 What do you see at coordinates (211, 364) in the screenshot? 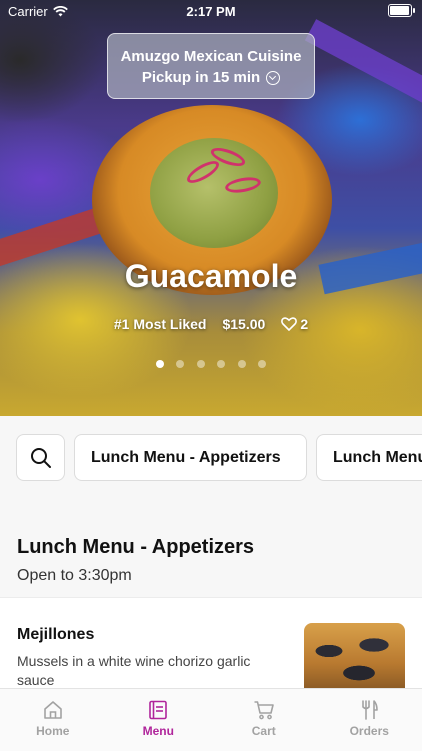
I see `carousel-dots` at bounding box center [211, 364].